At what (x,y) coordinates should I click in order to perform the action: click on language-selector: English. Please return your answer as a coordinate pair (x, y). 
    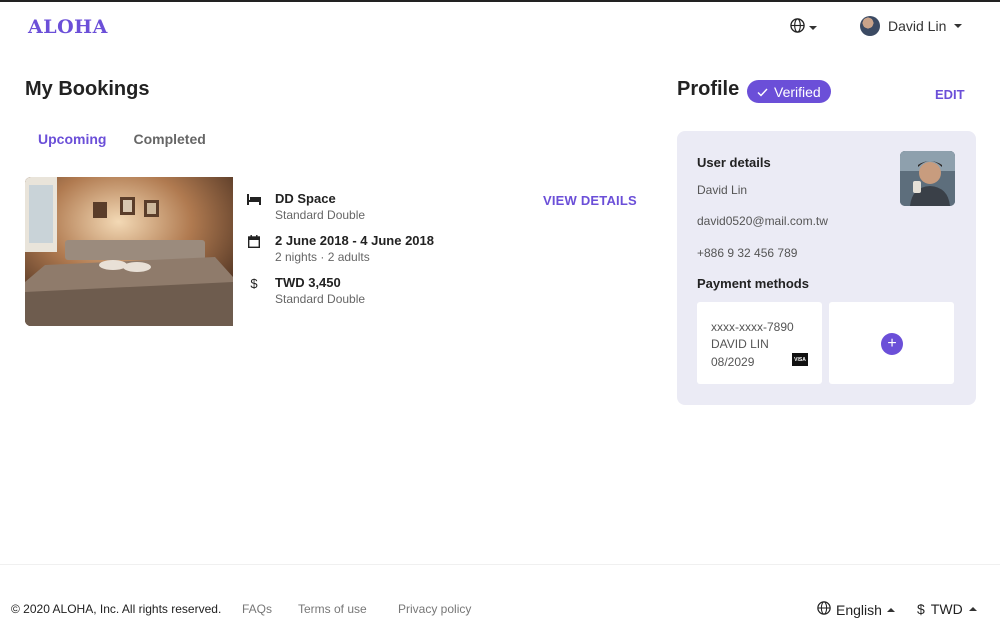
    Looking at the image, I should click on (856, 609).